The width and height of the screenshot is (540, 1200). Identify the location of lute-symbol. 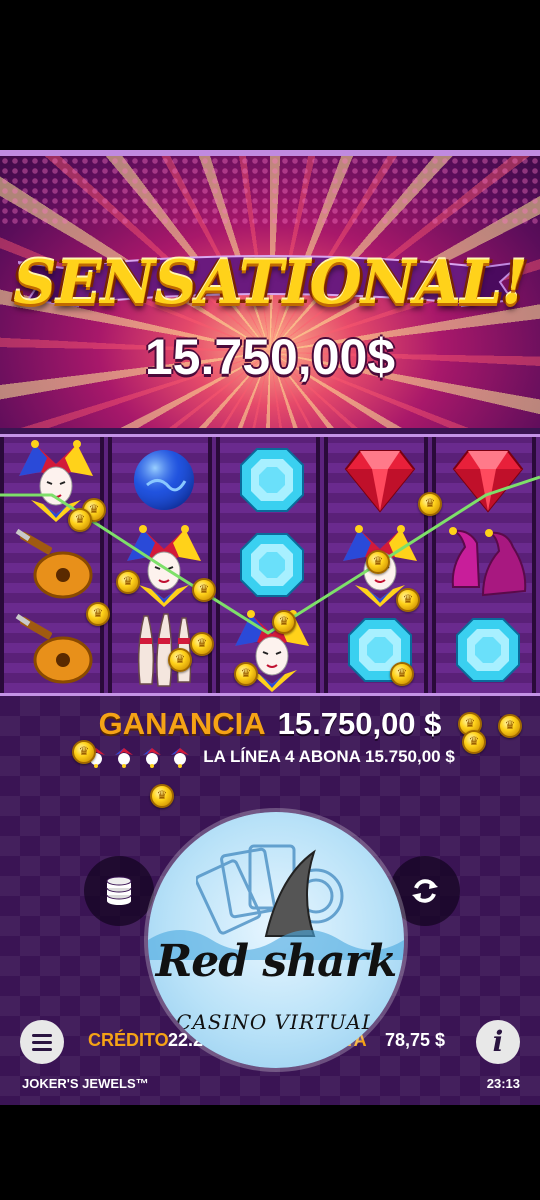
(56, 565).